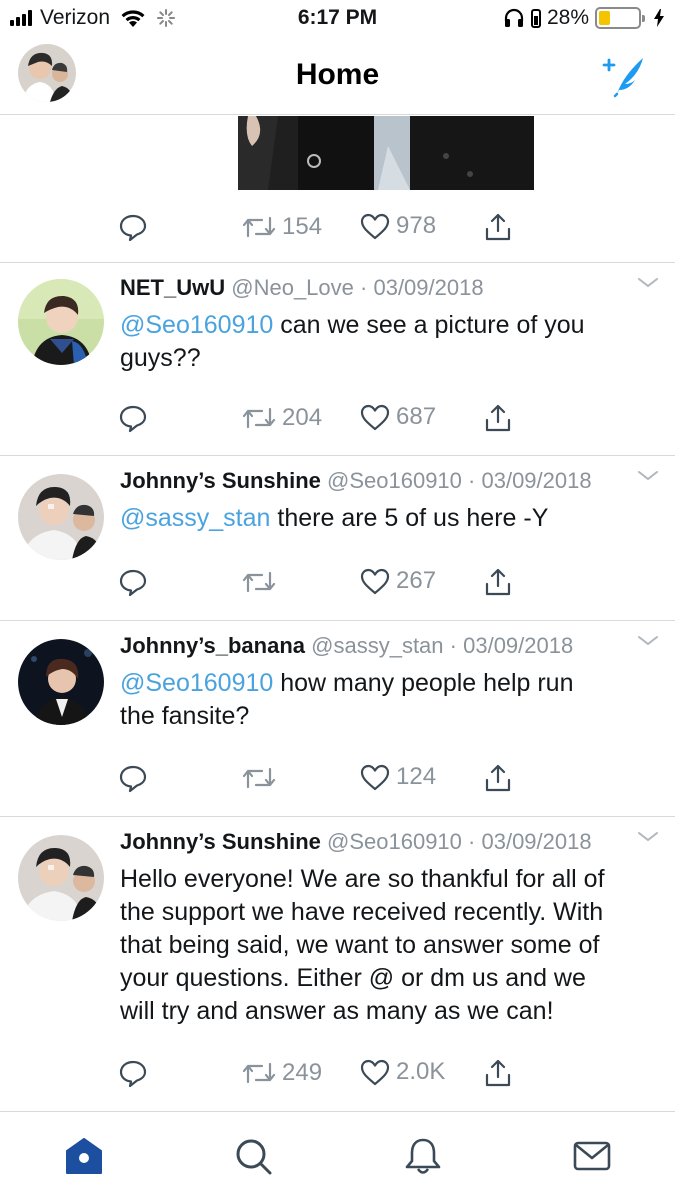  What do you see at coordinates (624, 76) in the screenshot?
I see `compose-tweet-icon` at bounding box center [624, 76].